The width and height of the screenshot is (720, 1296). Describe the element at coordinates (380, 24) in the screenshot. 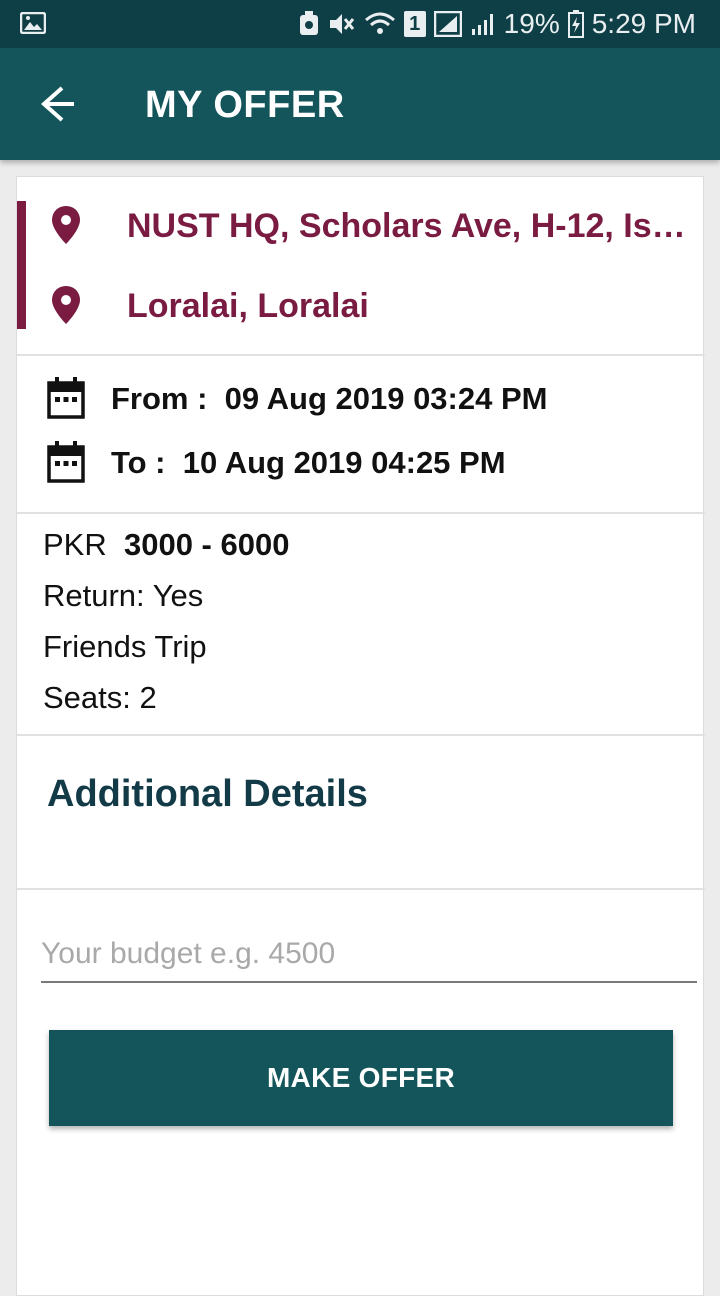

I see `wifi-icon` at that location.